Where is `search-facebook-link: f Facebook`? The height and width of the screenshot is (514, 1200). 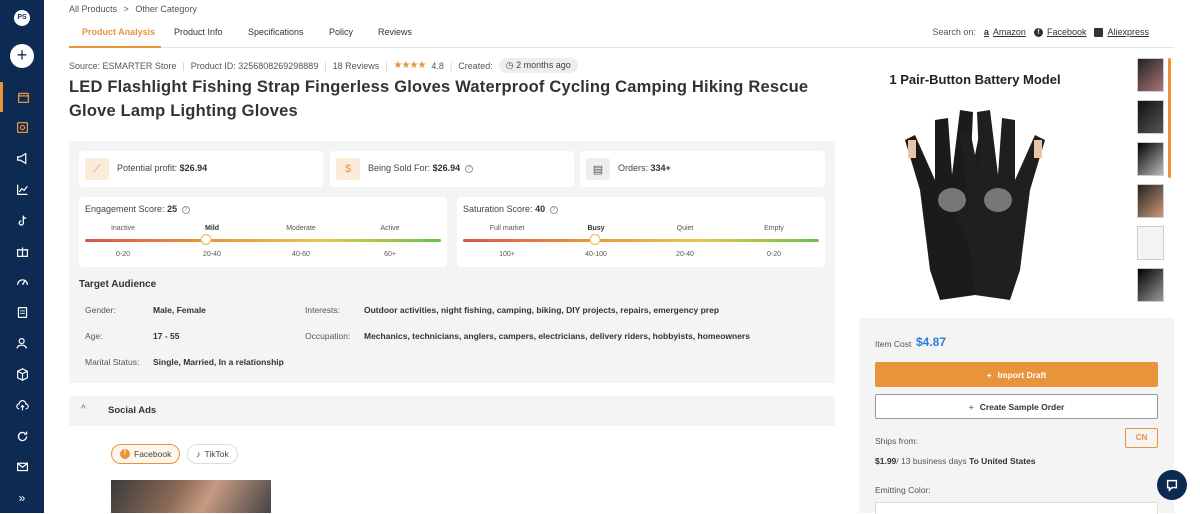 search-facebook-link: f Facebook is located at coordinates (1060, 32).